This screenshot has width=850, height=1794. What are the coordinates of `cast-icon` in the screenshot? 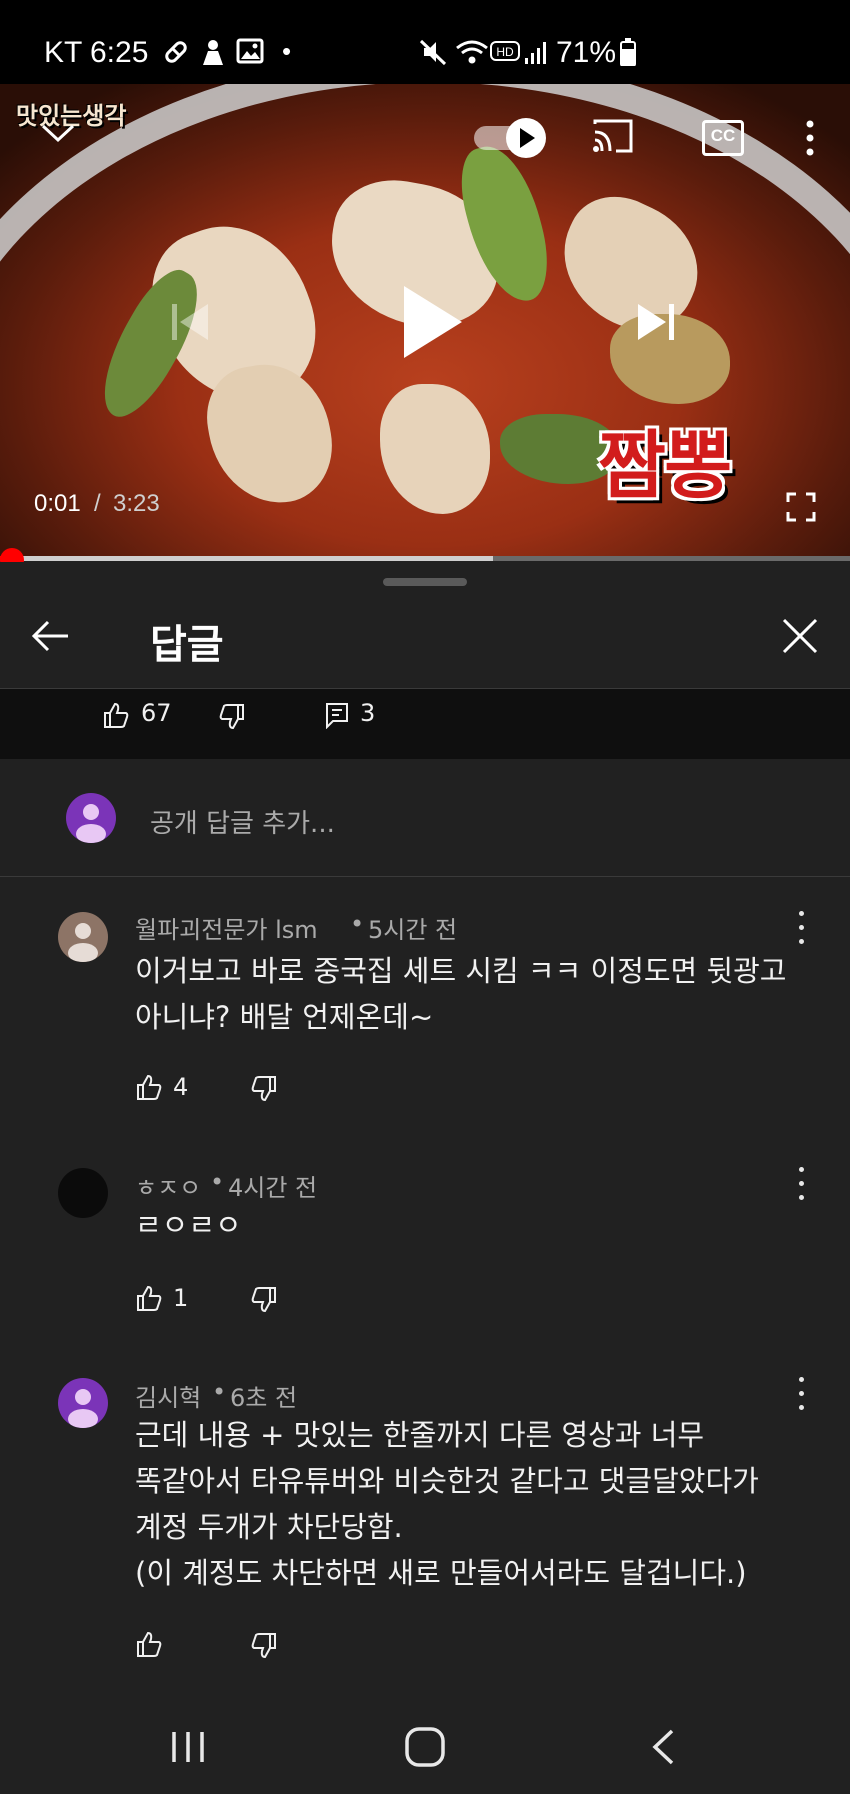 It's located at (613, 136).